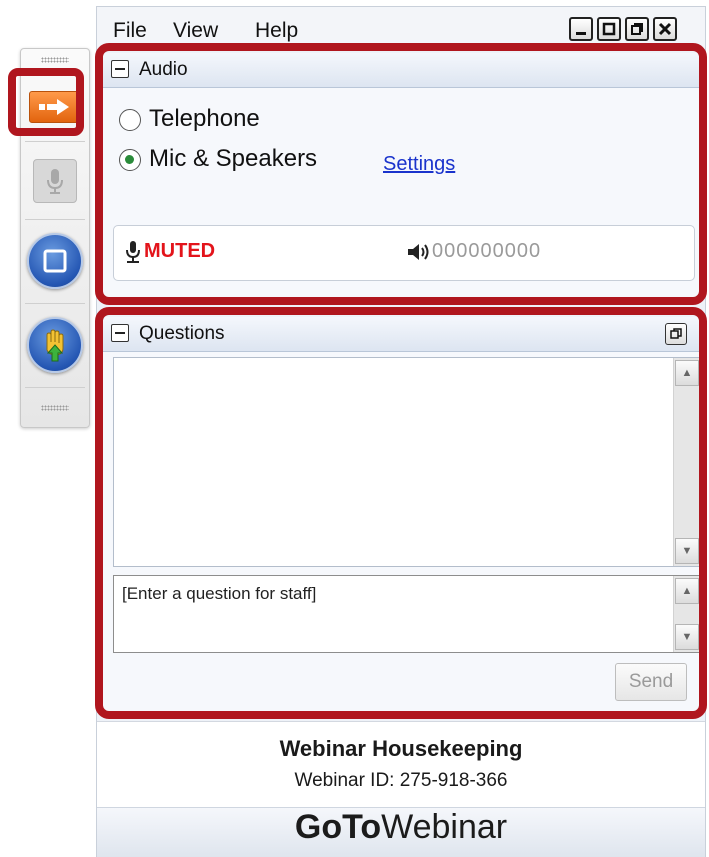 Image resolution: width=709 pixels, height=857 pixels. What do you see at coordinates (581, 33) in the screenshot?
I see `minimize-icon` at bounding box center [581, 33].